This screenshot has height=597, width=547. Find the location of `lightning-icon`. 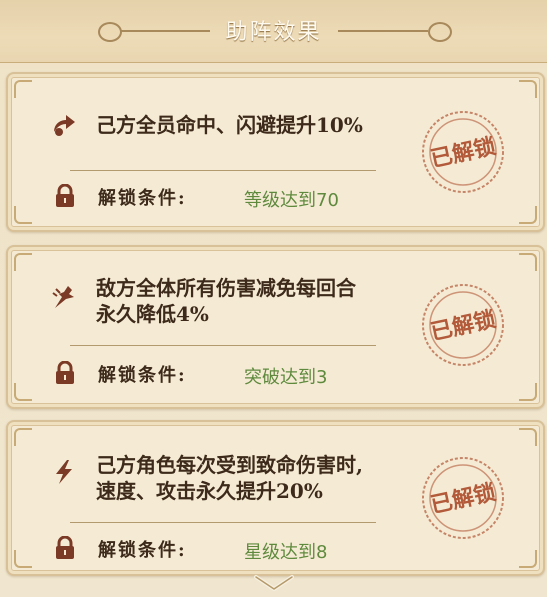

lightning-icon is located at coordinates (64, 472).